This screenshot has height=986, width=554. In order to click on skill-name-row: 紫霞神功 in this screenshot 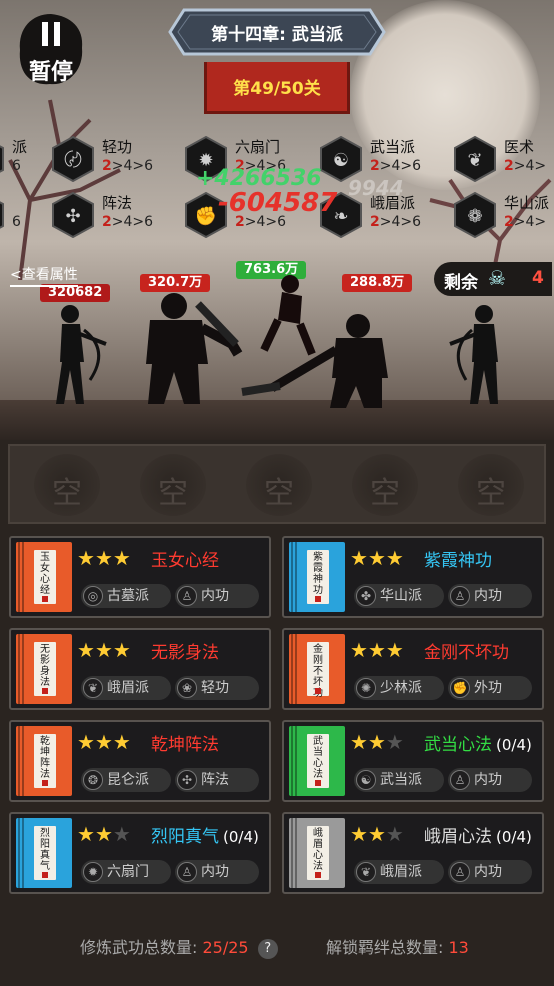, I will do `click(460, 558)`.